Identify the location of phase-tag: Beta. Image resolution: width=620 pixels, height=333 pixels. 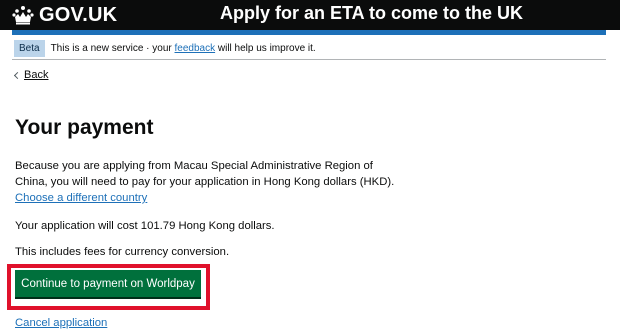
(29, 48).